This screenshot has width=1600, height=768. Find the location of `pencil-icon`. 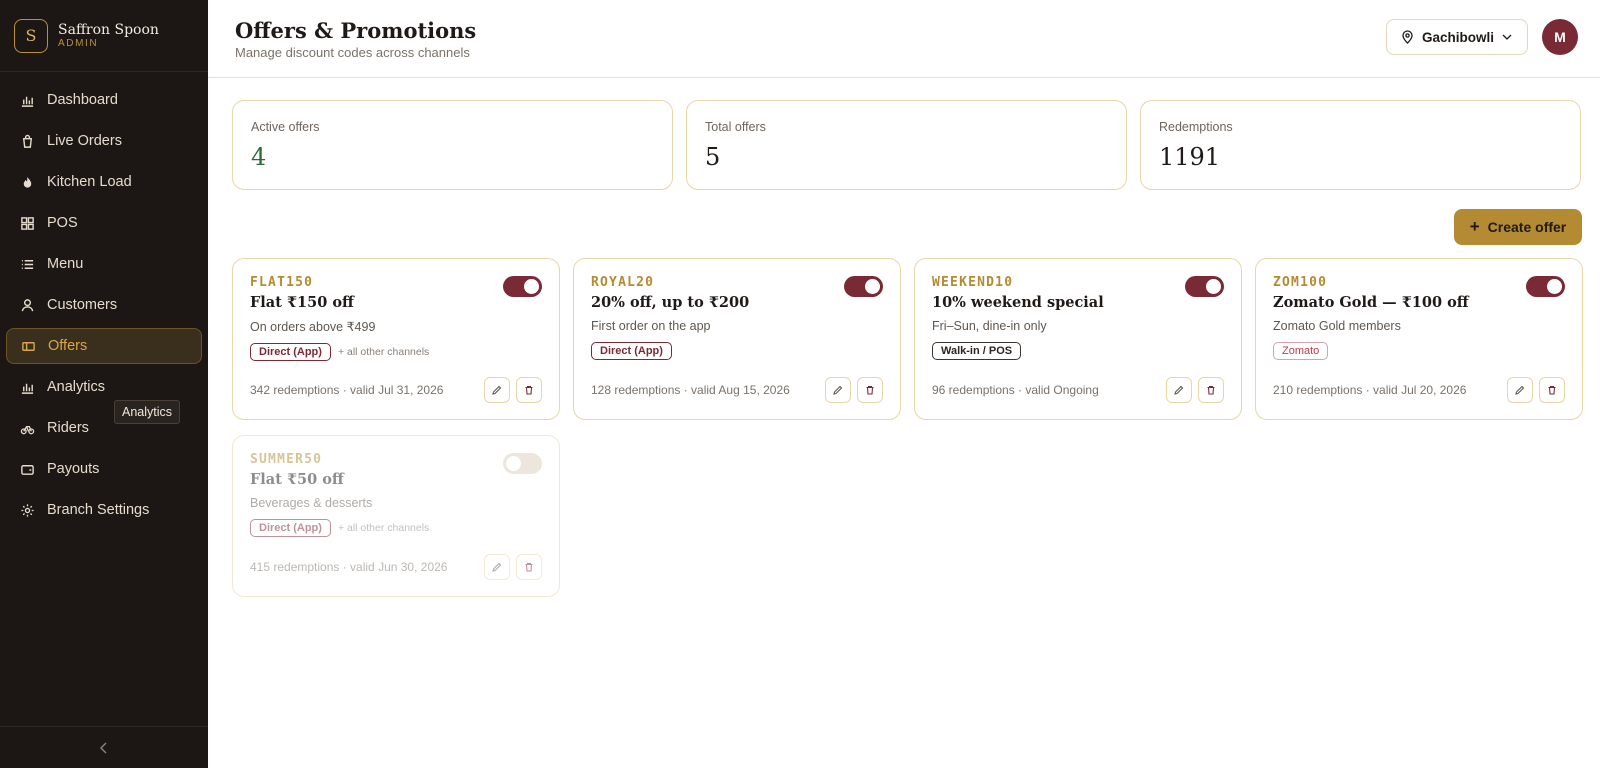

pencil-icon is located at coordinates (497, 390).